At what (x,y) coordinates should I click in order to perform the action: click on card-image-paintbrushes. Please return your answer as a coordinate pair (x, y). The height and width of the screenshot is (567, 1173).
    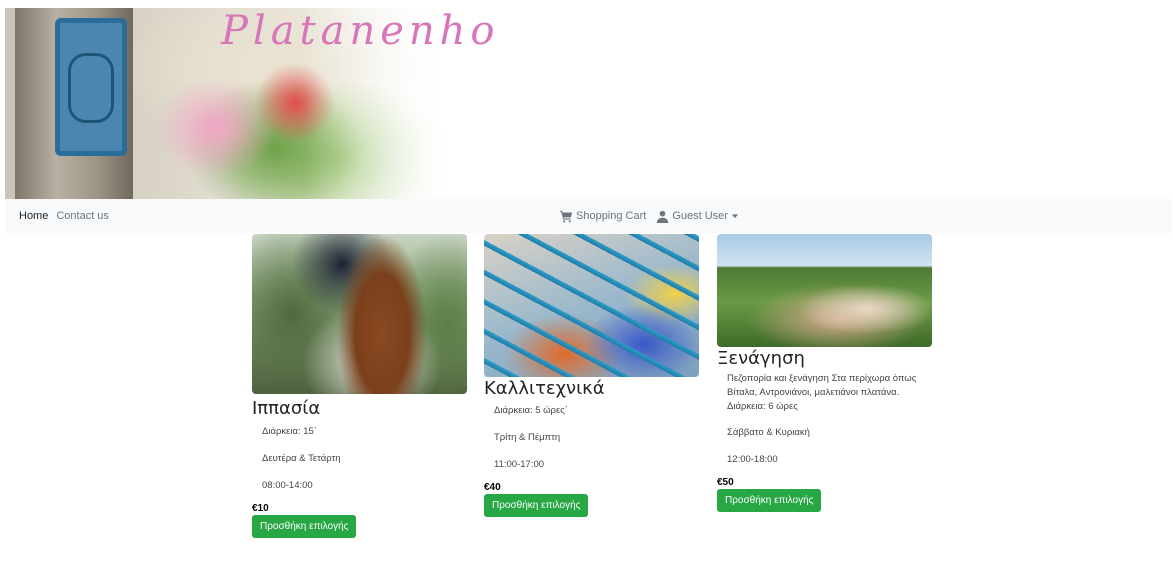
    Looking at the image, I should click on (591, 305).